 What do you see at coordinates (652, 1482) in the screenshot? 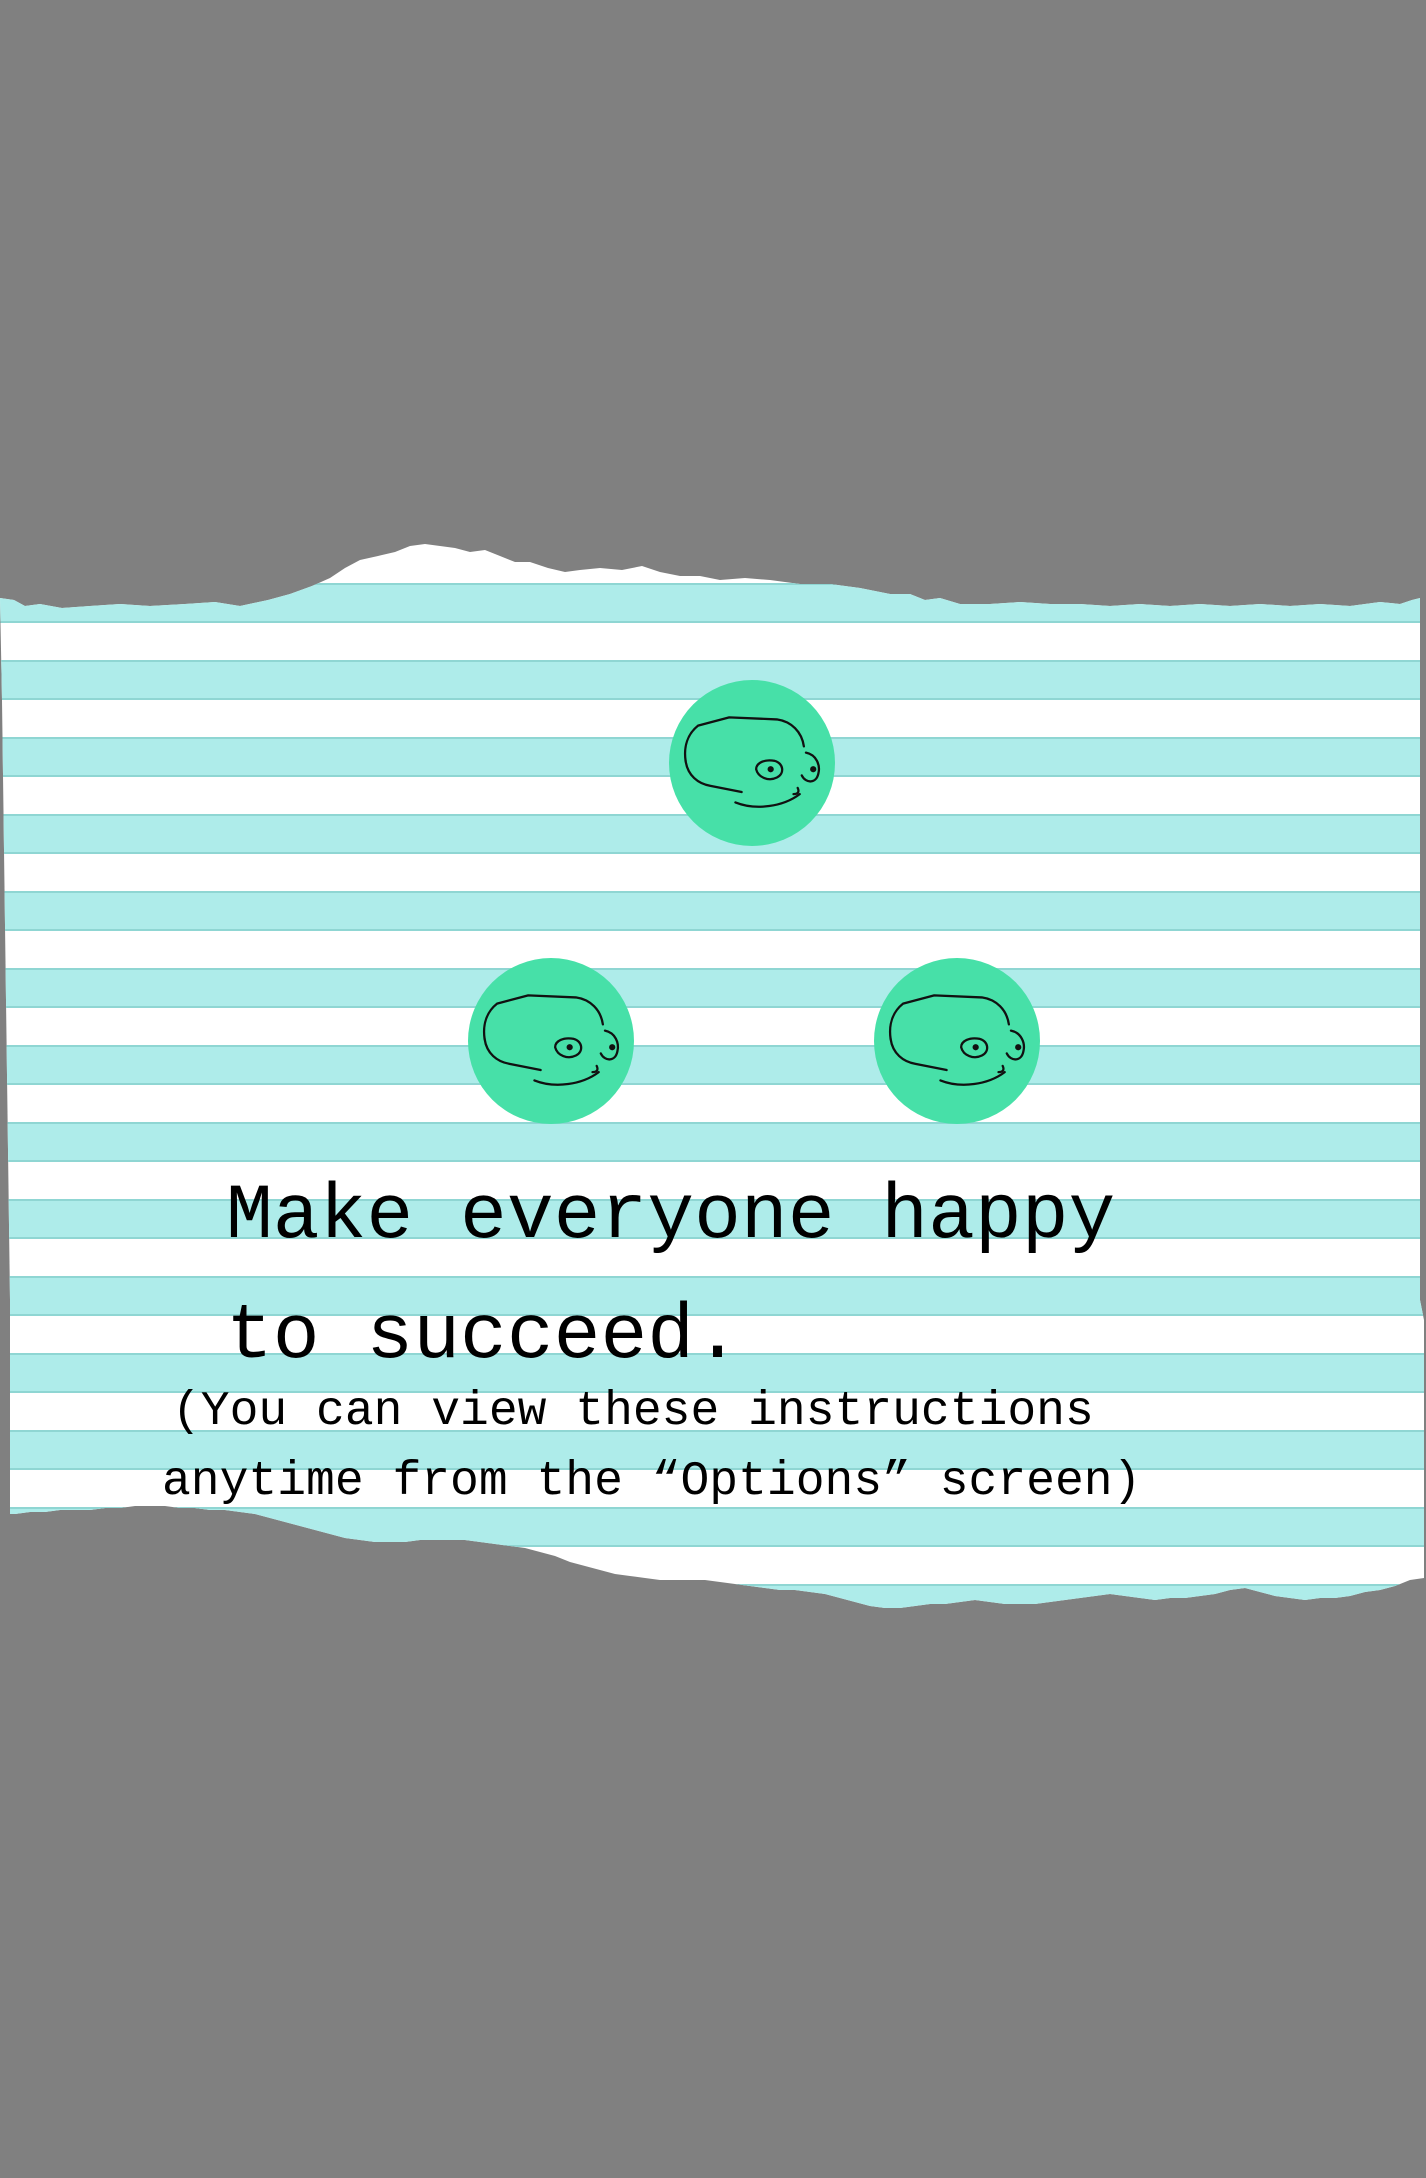
I see `instruction-note: anytime from the “Options” screen)` at bounding box center [652, 1482].